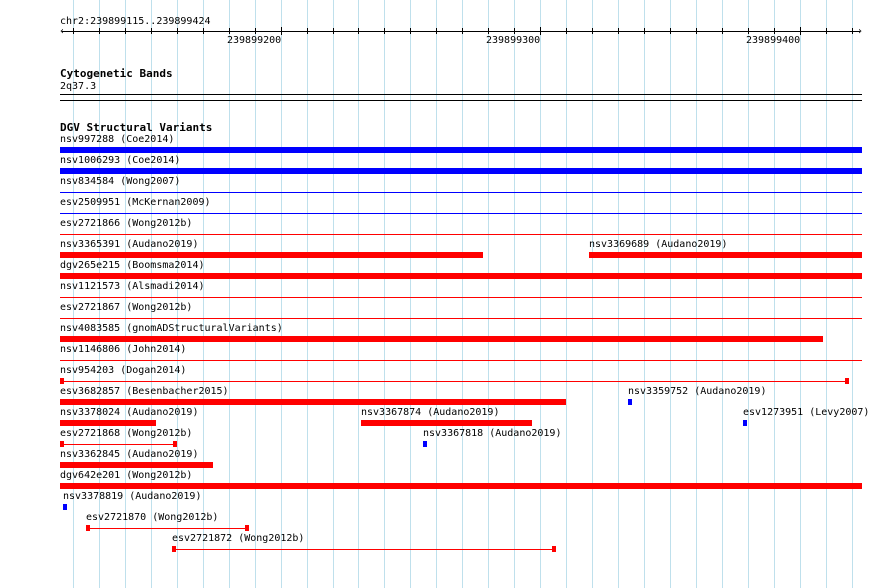  I want to click on dgv-feature-label: nsv997288 (Coe2014), so click(117, 139).